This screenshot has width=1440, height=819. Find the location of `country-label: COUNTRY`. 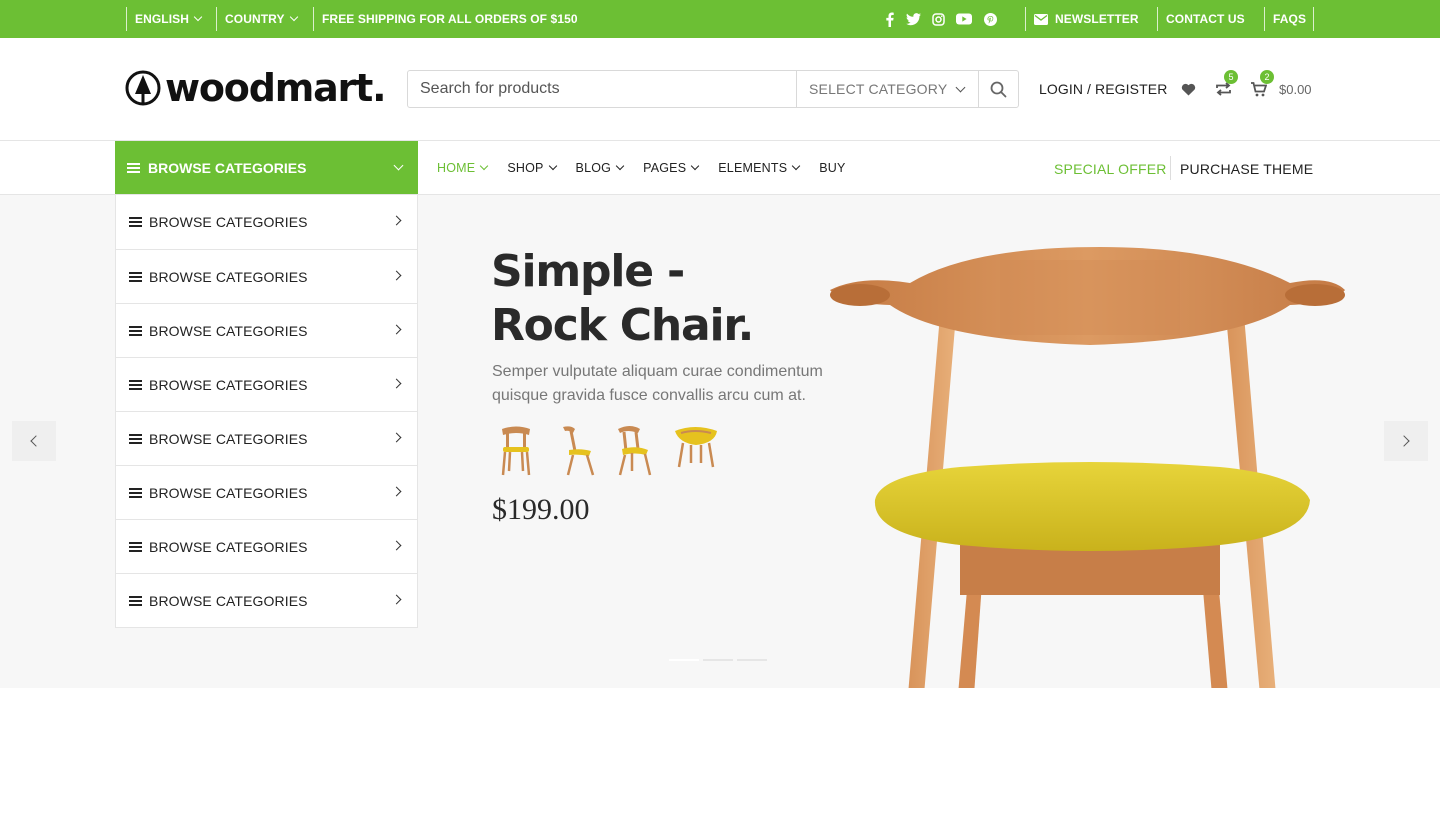

country-label: COUNTRY is located at coordinates (255, 19).